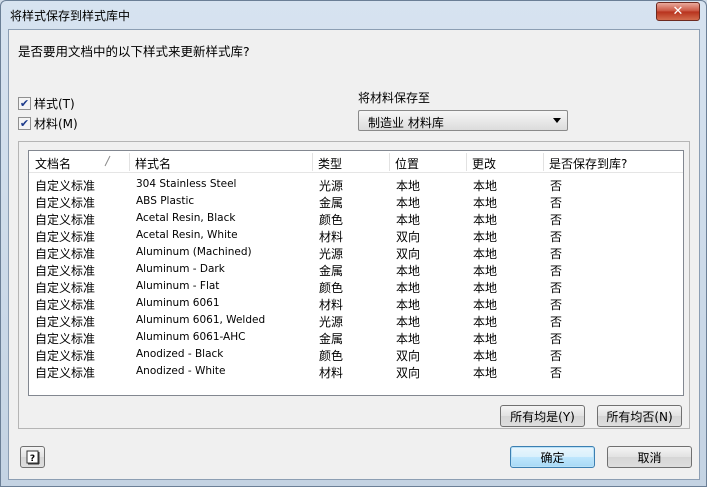 The height and width of the screenshot is (487, 707). Describe the element at coordinates (356, 354) in the screenshot. I see `table-row: 自定义标准 Anodized - Black 颜色 双向 本地 否` at that location.